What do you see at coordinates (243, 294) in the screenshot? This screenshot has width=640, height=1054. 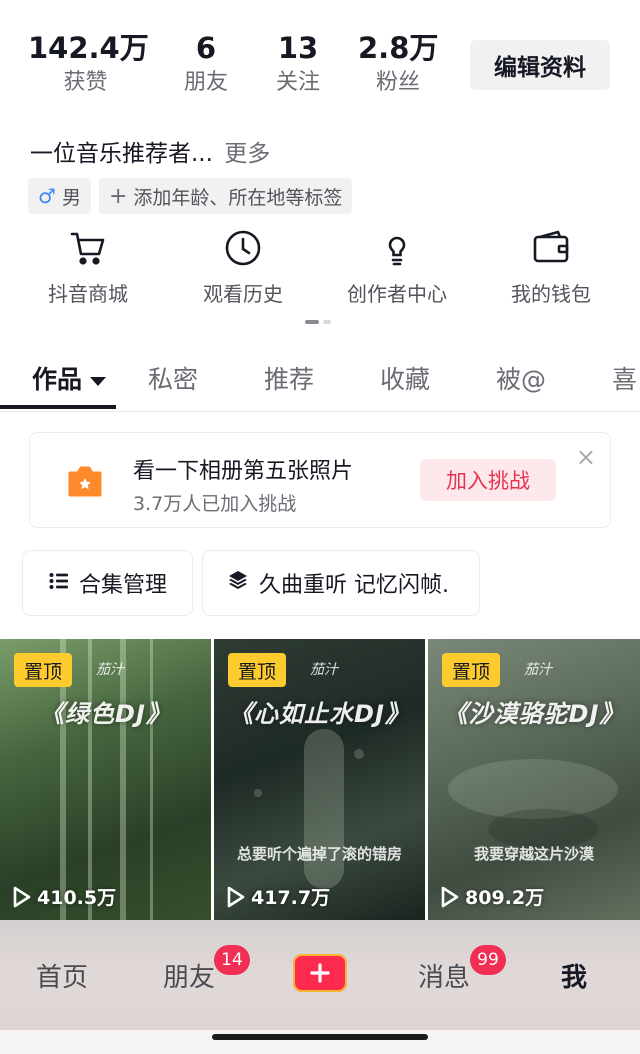 I see `tool-history-label: 观看历史` at bounding box center [243, 294].